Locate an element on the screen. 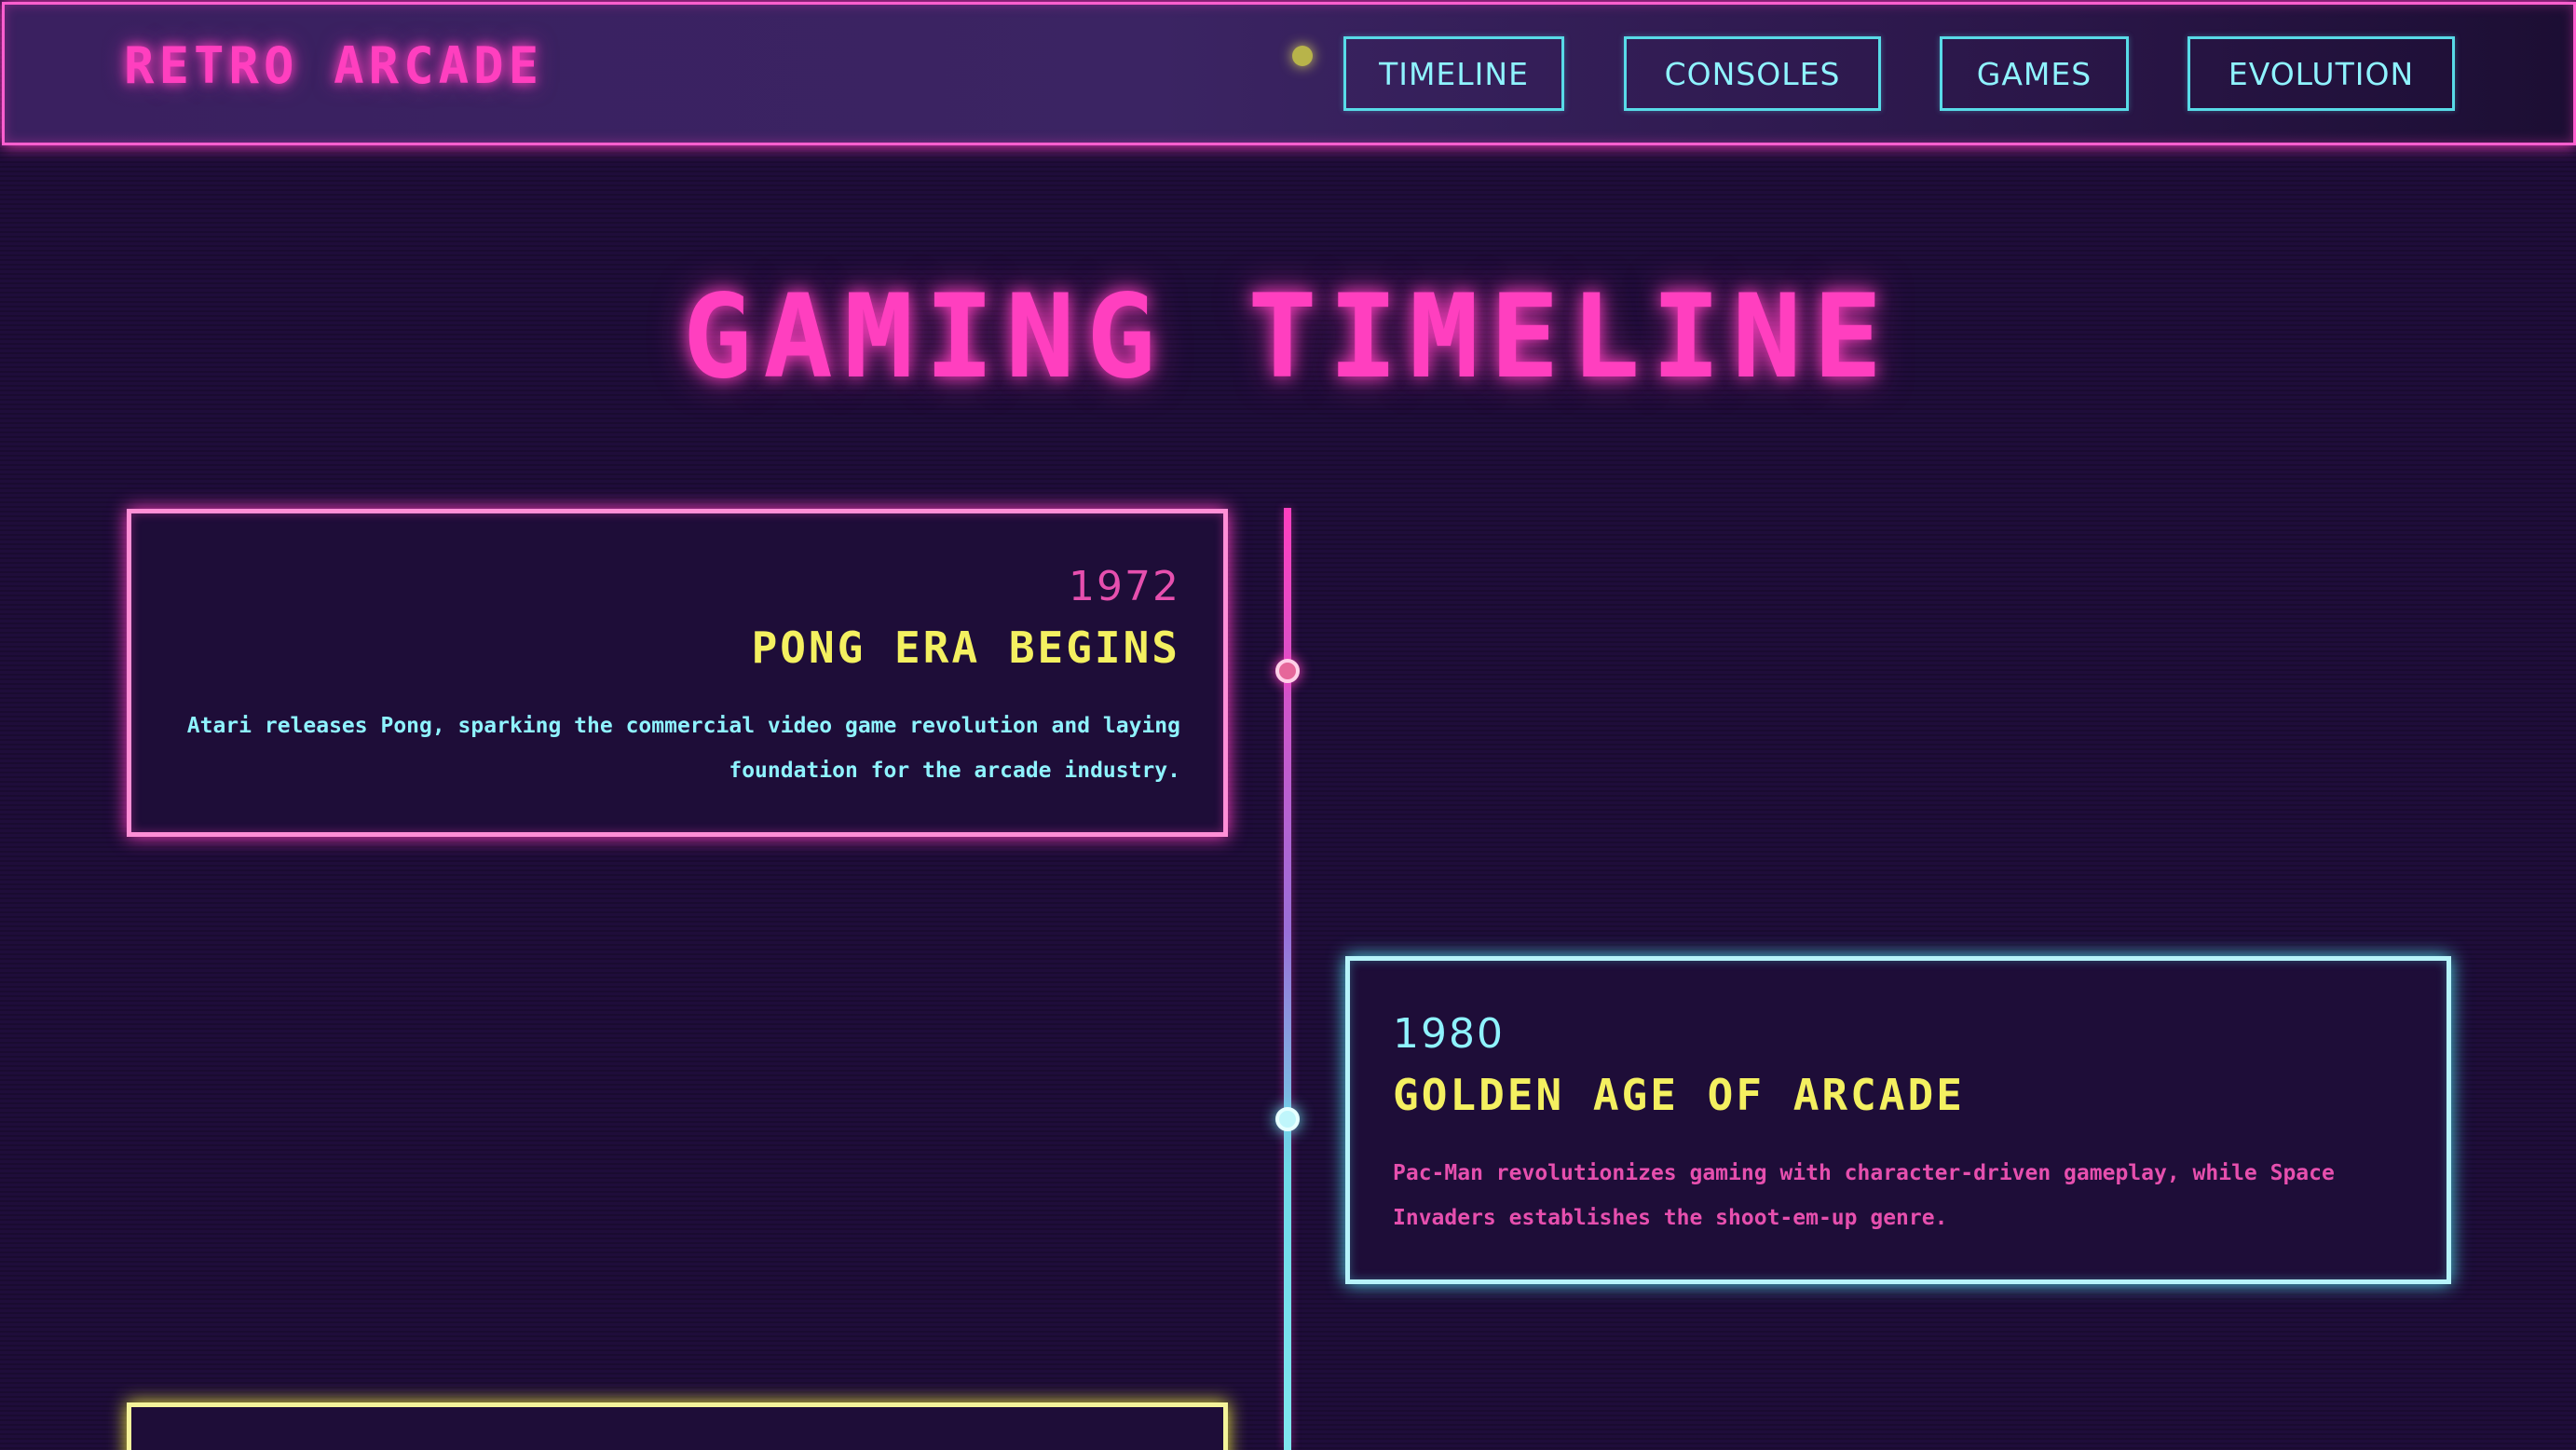 Image resolution: width=2576 pixels, height=1450 pixels. nav-consoles-button: CONSOLES is located at coordinates (1752, 74).